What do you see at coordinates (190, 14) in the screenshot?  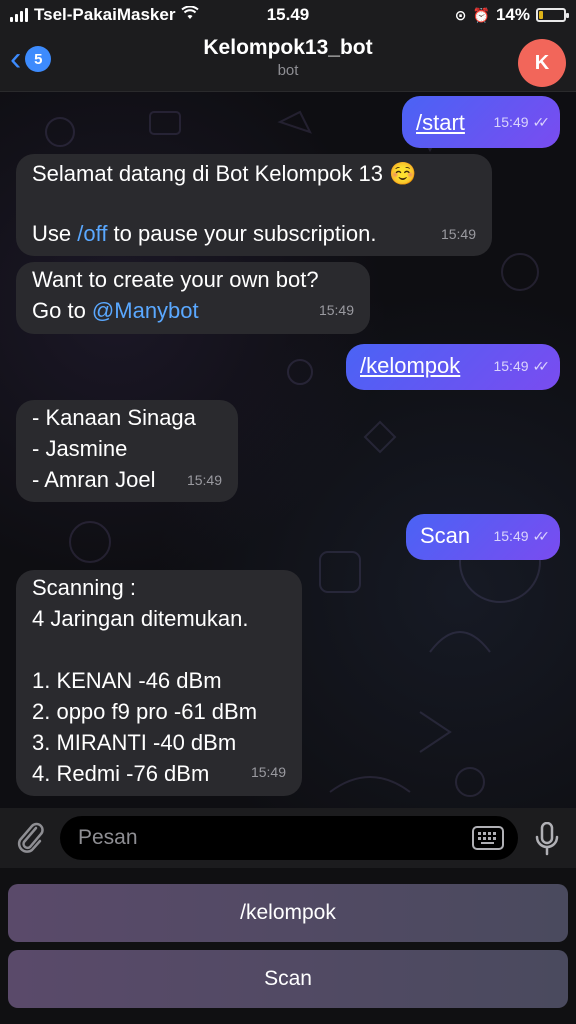 I see `wifi-icon` at bounding box center [190, 14].